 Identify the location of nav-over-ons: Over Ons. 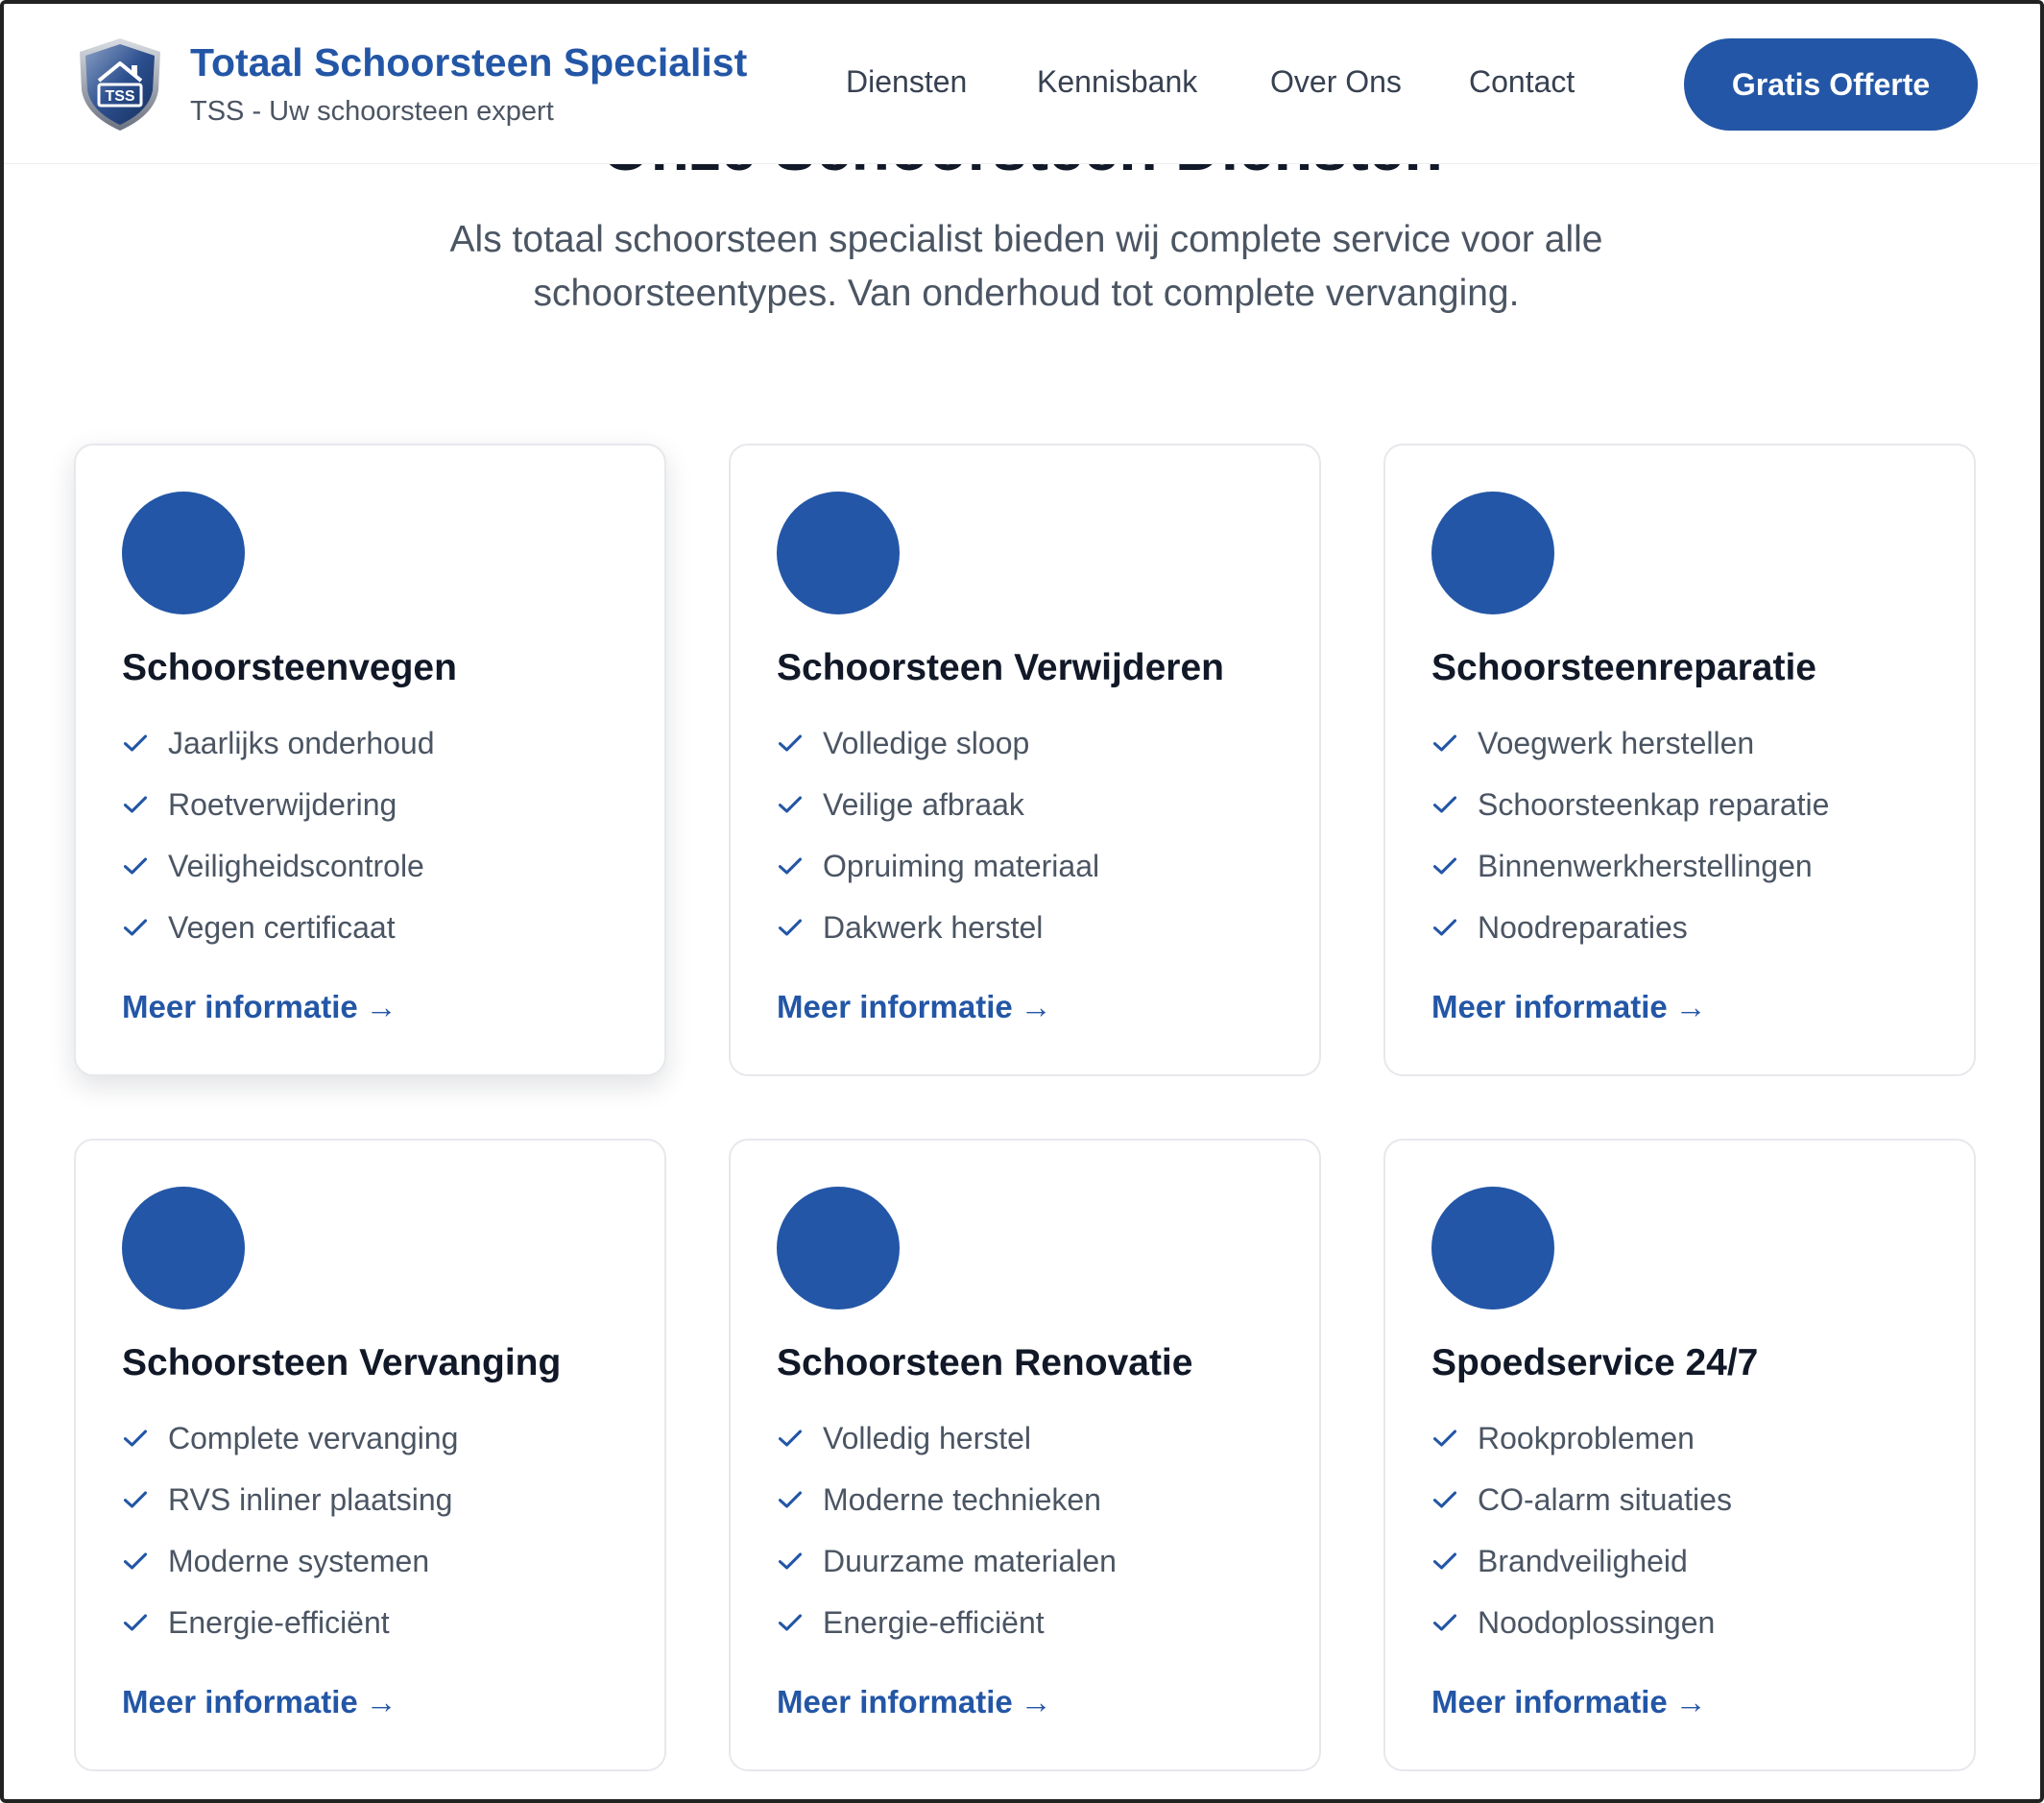
(1336, 82).